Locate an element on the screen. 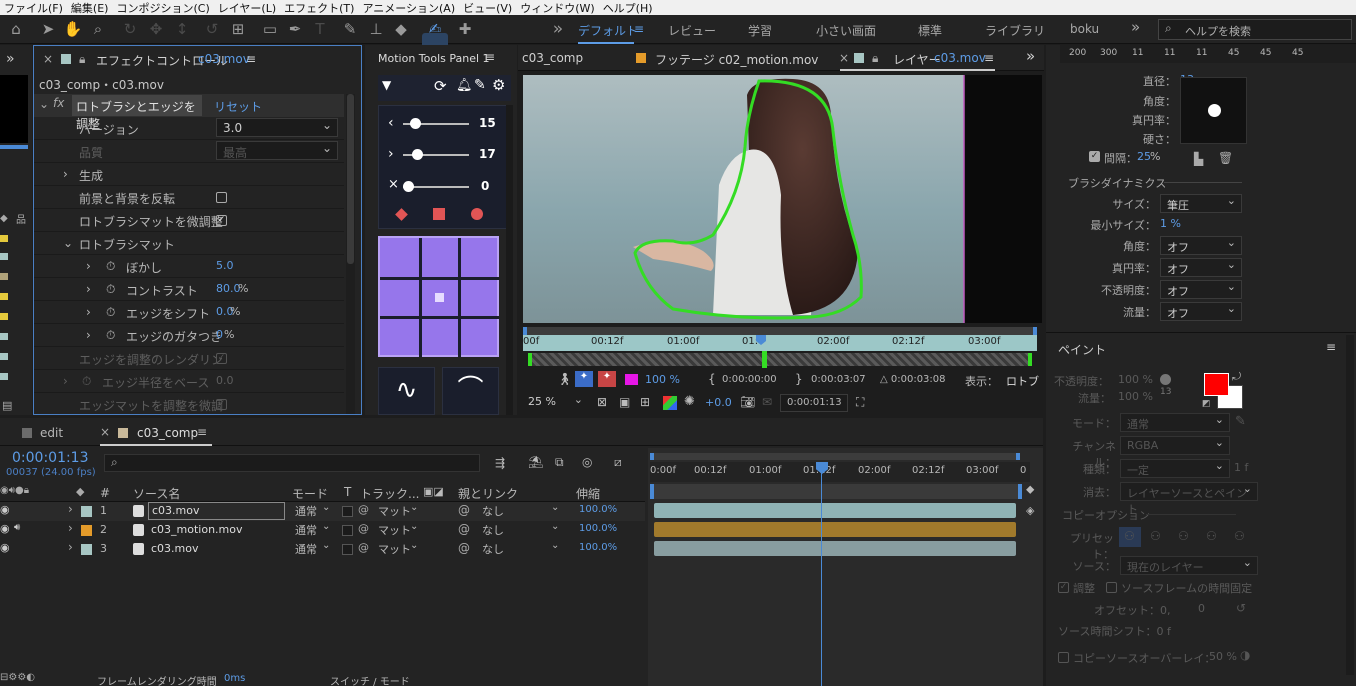 The height and width of the screenshot is (686, 1356). bell-icon: 🔔︎ is located at coordinates (464, 85).